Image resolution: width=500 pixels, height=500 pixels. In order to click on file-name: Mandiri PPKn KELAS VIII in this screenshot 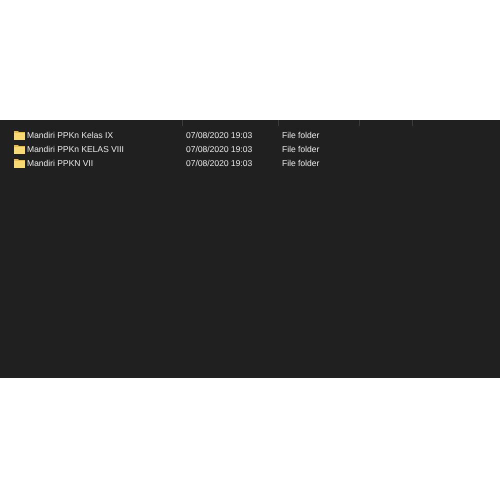, I will do `click(75, 149)`.